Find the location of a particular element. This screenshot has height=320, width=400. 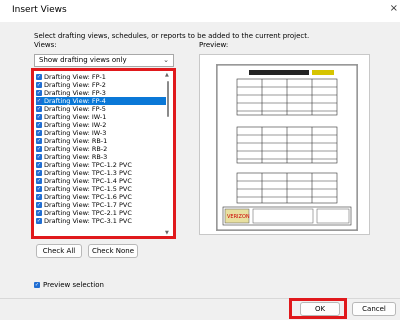

list-item: ✓ Drafting View: FP-5 is located at coordinates (101, 109).